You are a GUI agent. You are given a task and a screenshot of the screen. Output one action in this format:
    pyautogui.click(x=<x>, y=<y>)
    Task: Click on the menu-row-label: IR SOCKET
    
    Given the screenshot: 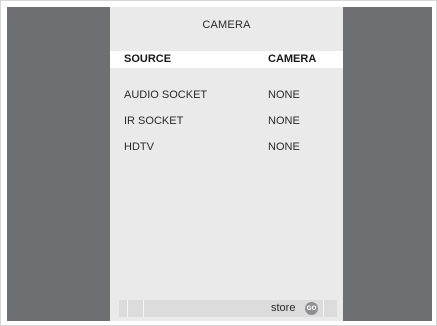 What is the action you would take?
    pyautogui.click(x=154, y=121)
    